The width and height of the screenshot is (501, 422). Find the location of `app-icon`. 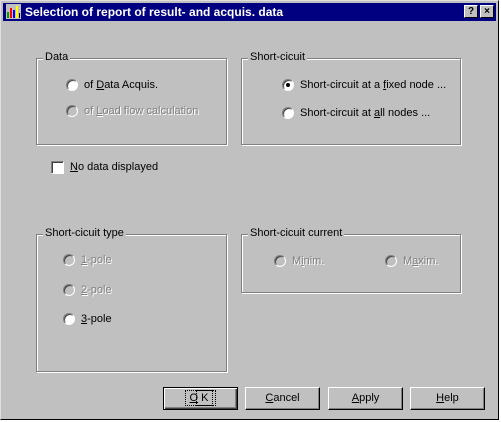

app-icon is located at coordinates (13, 11).